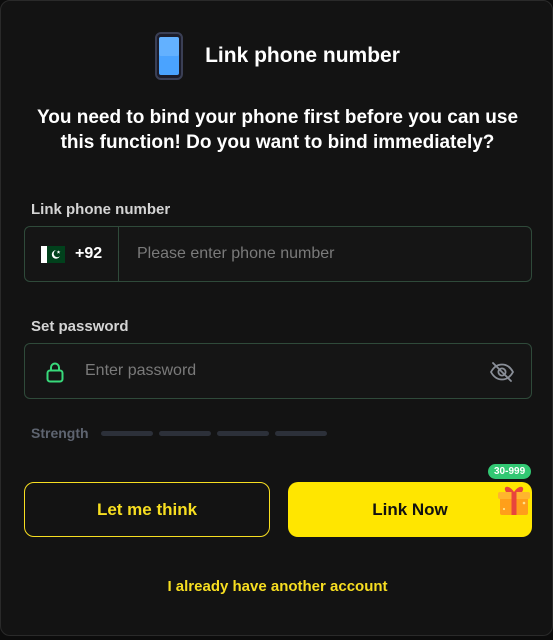 This screenshot has width=553, height=640. What do you see at coordinates (101, 209) in the screenshot?
I see `phone-field-label: Link phone number` at bounding box center [101, 209].